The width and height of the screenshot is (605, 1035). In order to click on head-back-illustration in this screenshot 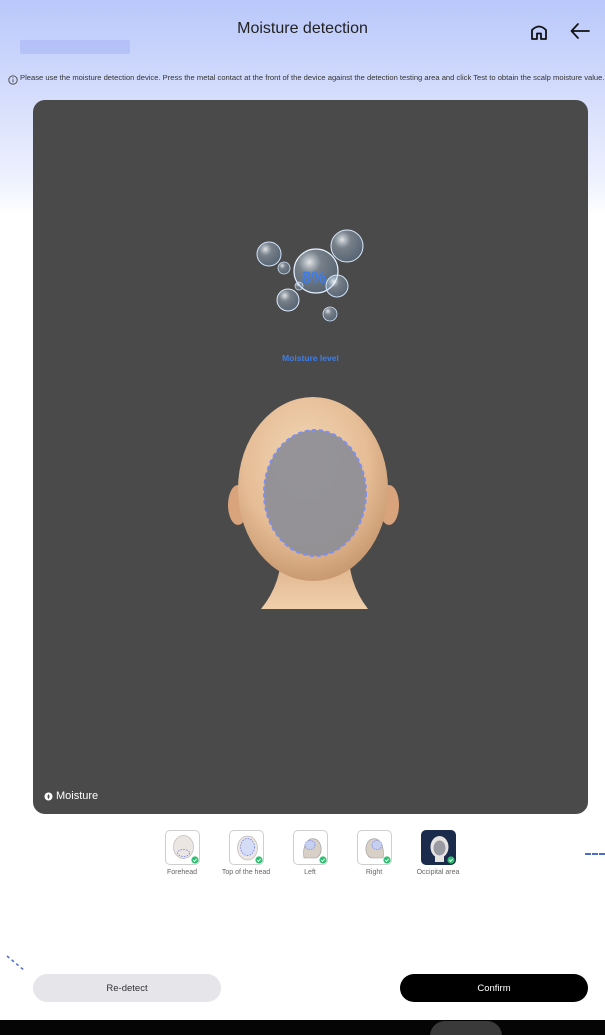, I will do `click(313, 503)`.